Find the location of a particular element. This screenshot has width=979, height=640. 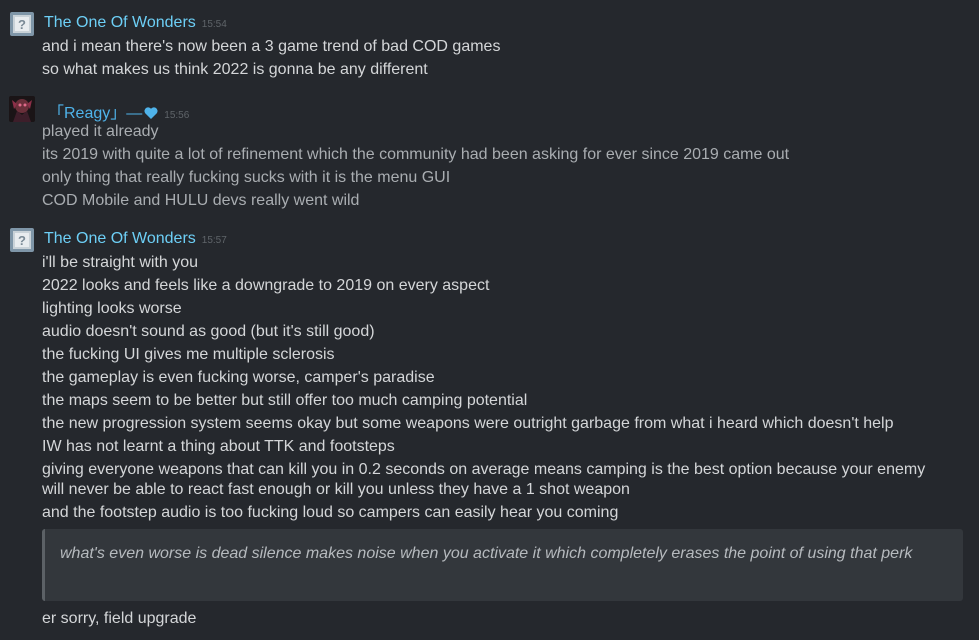

timestamp: 15:54 is located at coordinates (214, 24).